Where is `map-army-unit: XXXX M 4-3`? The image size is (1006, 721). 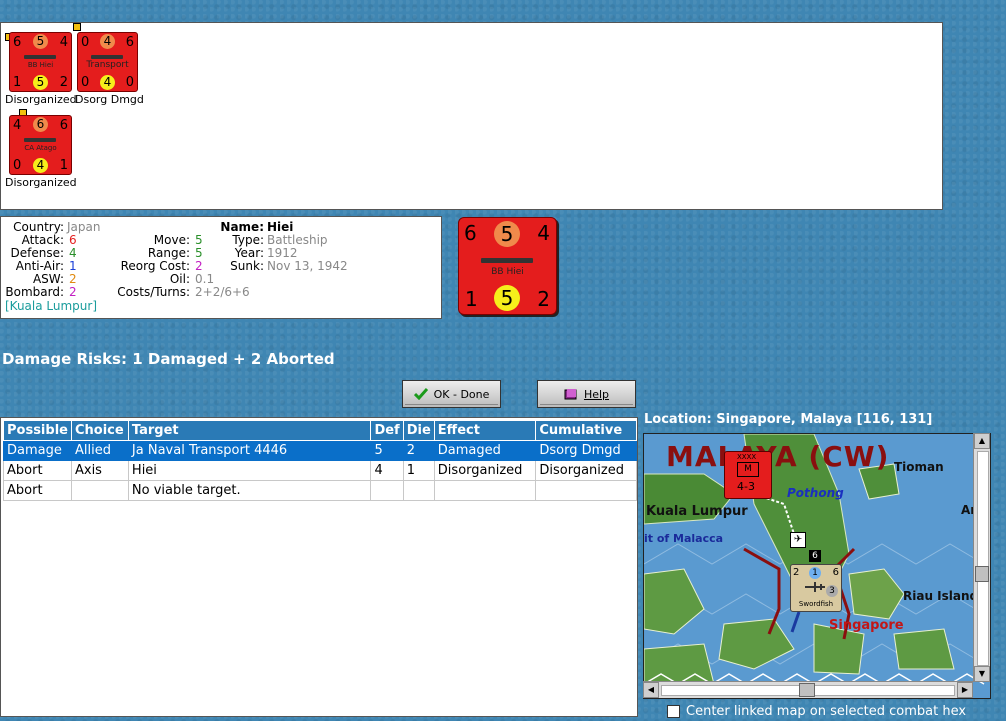
map-army-unit: XXXX M 4-3 is located at coordinates (748, 475).